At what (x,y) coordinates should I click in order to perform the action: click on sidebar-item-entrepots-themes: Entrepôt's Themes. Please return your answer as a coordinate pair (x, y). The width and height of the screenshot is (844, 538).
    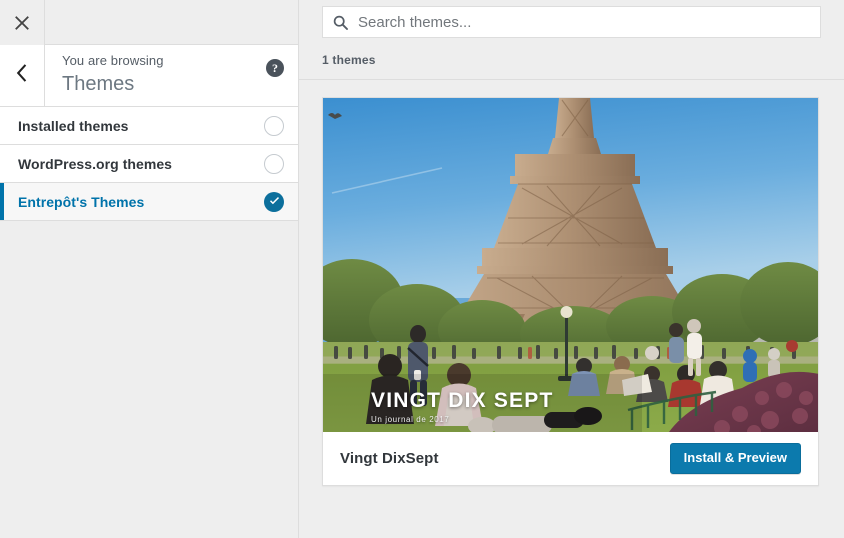
    Looking at the image, I should click on (149, 202).